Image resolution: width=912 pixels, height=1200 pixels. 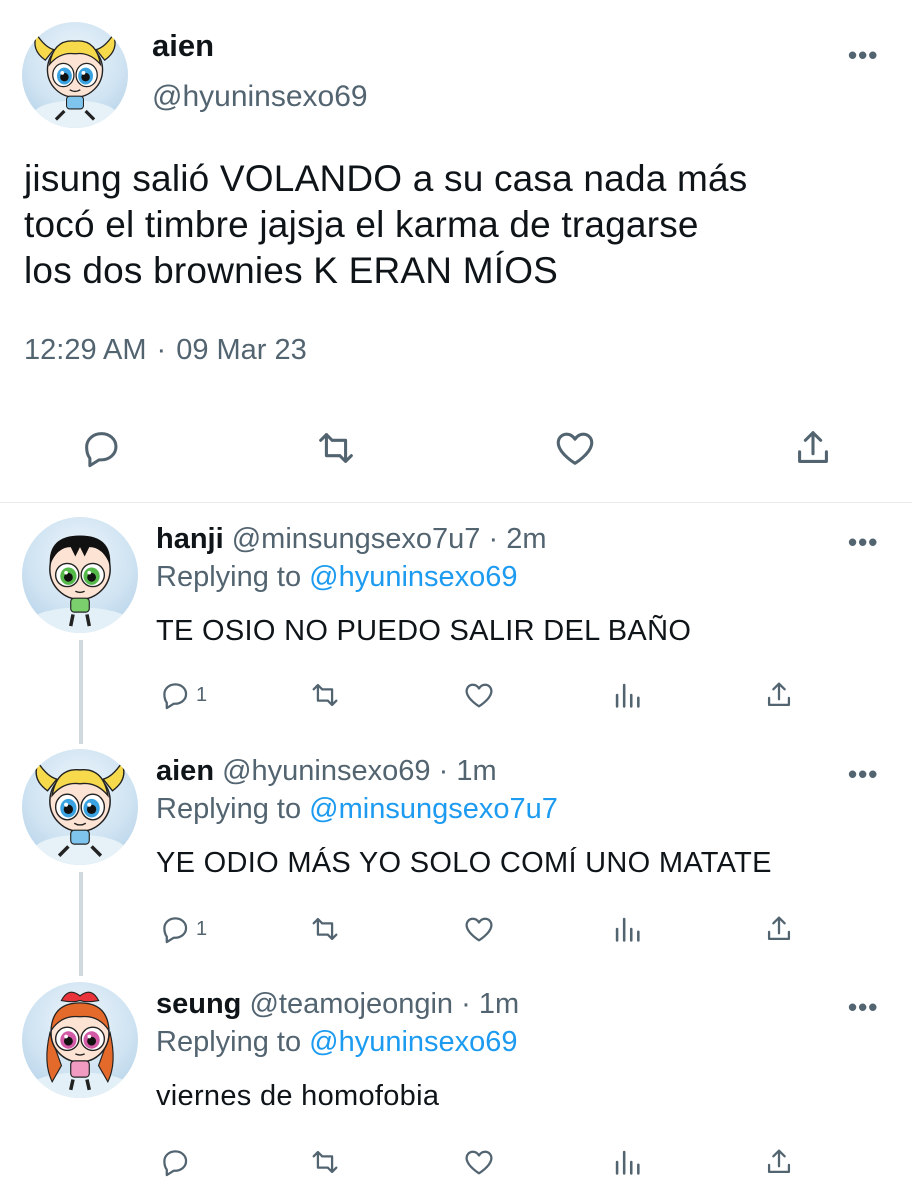 What do you see at coordinates (80, 1044) in the screenshot?
I see `blossom-avatar-icon` at bounding box center [80, 1044].